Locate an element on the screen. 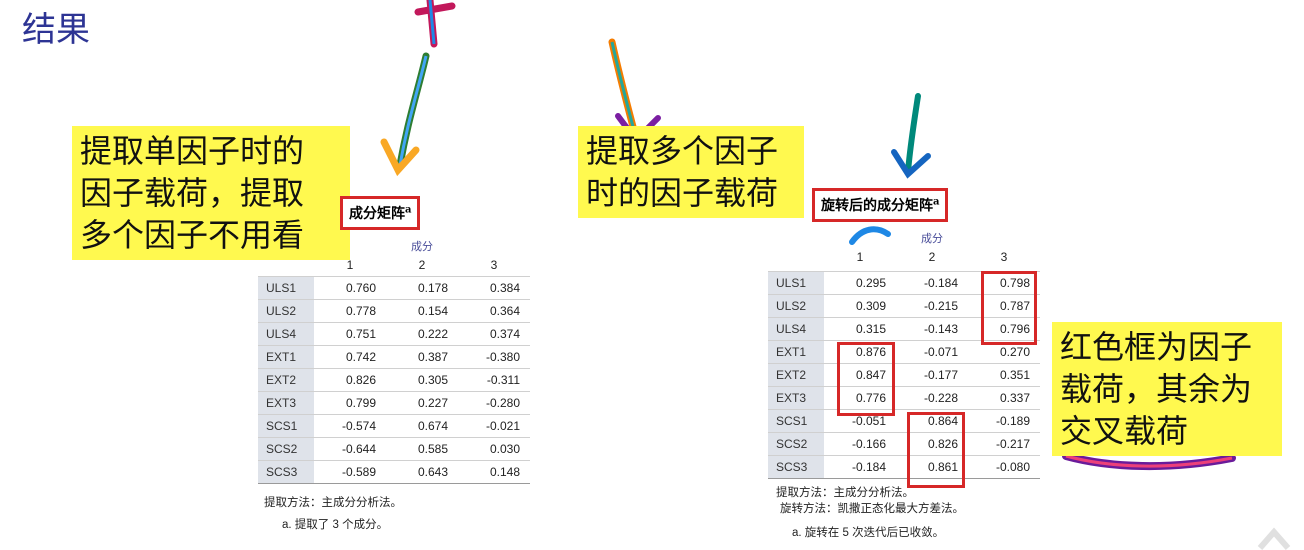 The height and width of the screenshot is (550, 1304). loading-cell: 0.384 is located at coordinates (494, 288).